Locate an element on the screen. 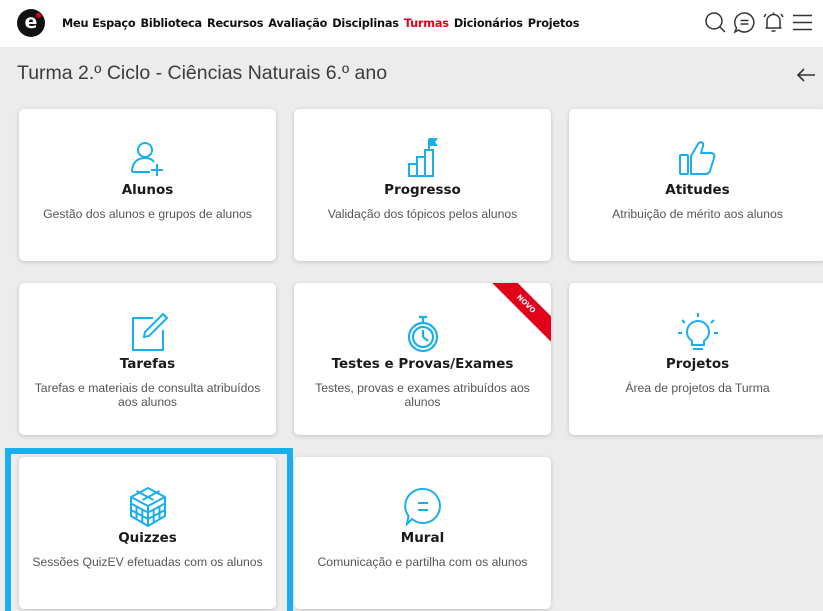 This screenshot has width=823, height=611. card-description: Comunicação e partilha com os alunos is located at coordinates (422, 562).